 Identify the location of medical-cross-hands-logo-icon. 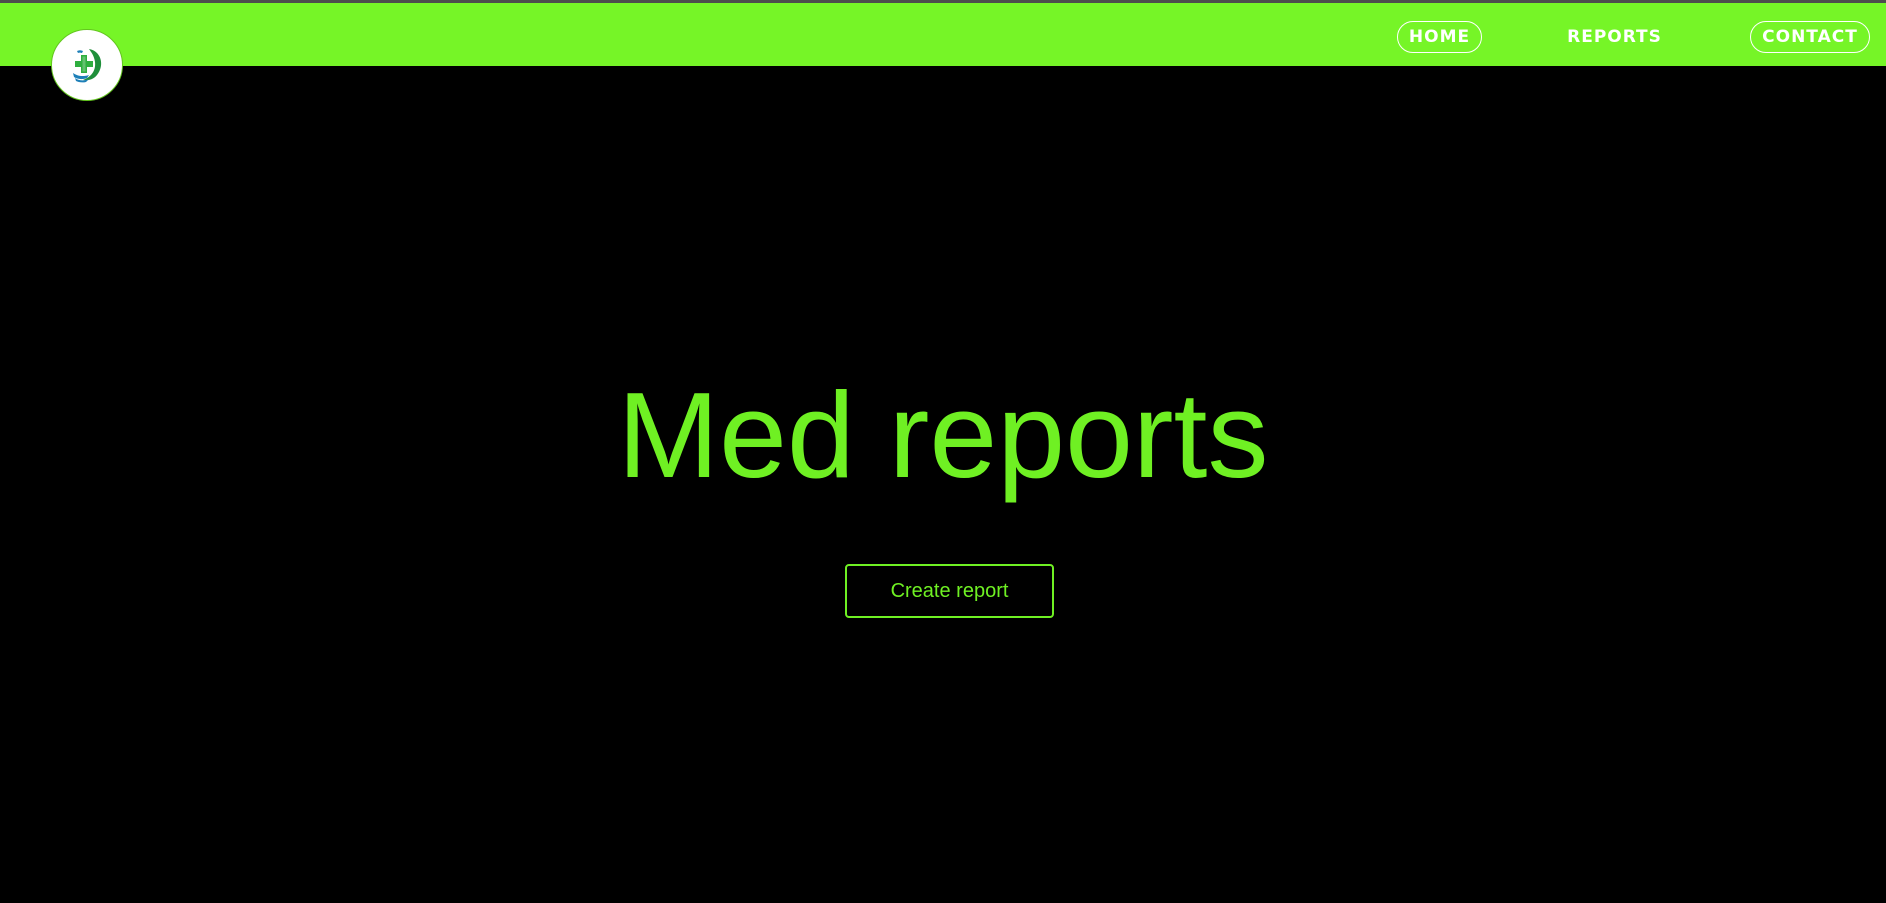
(87, 66).